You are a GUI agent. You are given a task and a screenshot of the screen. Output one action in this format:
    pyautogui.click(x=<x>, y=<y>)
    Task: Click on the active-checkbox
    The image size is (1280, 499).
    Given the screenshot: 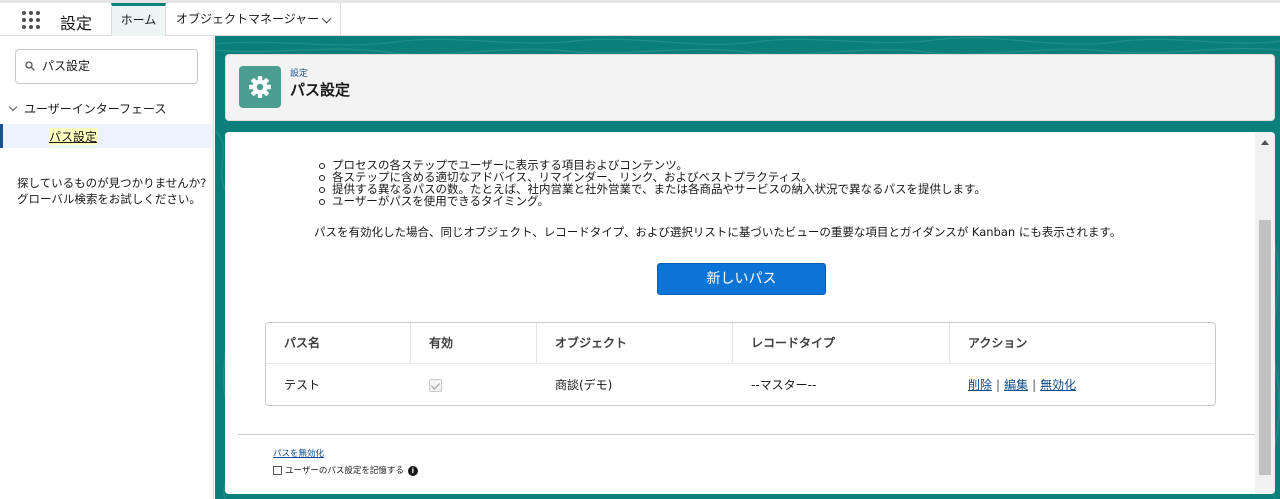 What is the action you would take?
    pyautogui.click(x=435, y=385)
    